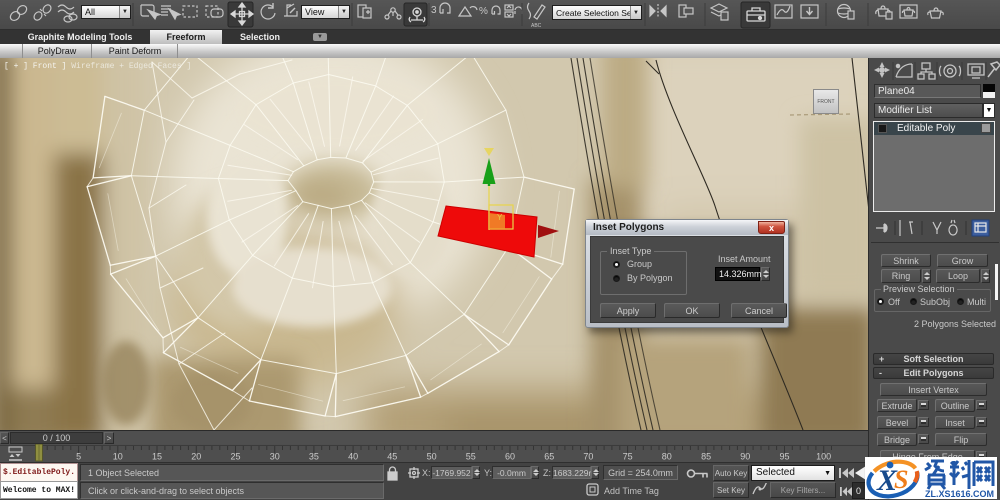 This screenshot has width=1000, height=500. I want to click on svg-text: 20, so click(196, 457).